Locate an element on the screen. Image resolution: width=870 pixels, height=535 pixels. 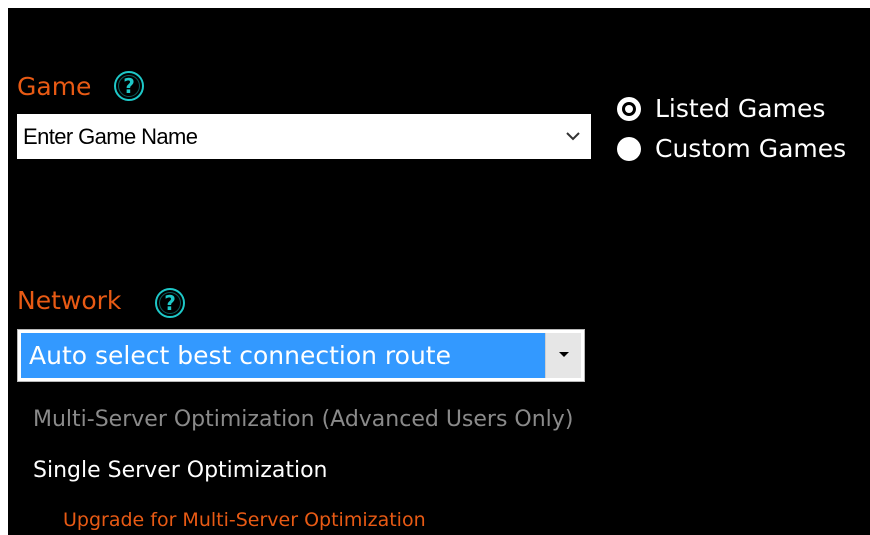
radio-listed-games-label: Listed Games is located at coordinates (740, 108).